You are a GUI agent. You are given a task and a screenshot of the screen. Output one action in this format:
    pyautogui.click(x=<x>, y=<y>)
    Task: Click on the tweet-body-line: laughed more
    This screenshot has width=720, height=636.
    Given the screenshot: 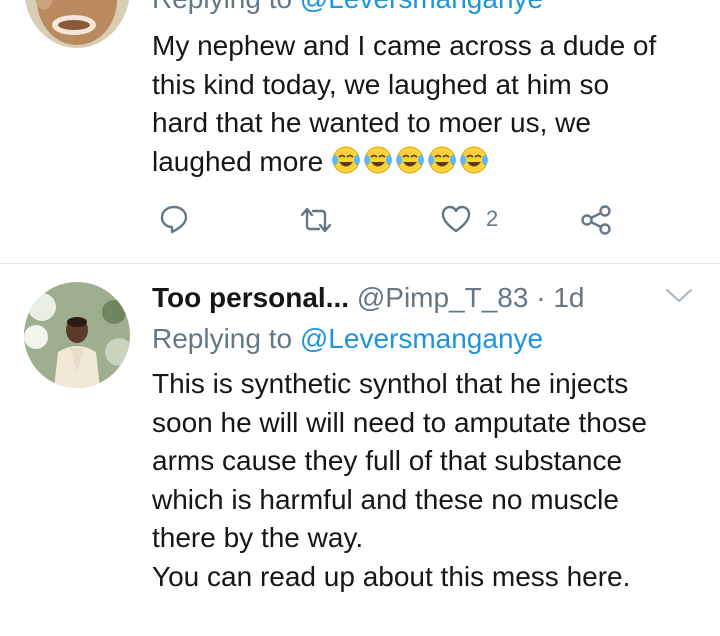 What is the action you would take?
    pyautogui.click(x=404, y=162)
    